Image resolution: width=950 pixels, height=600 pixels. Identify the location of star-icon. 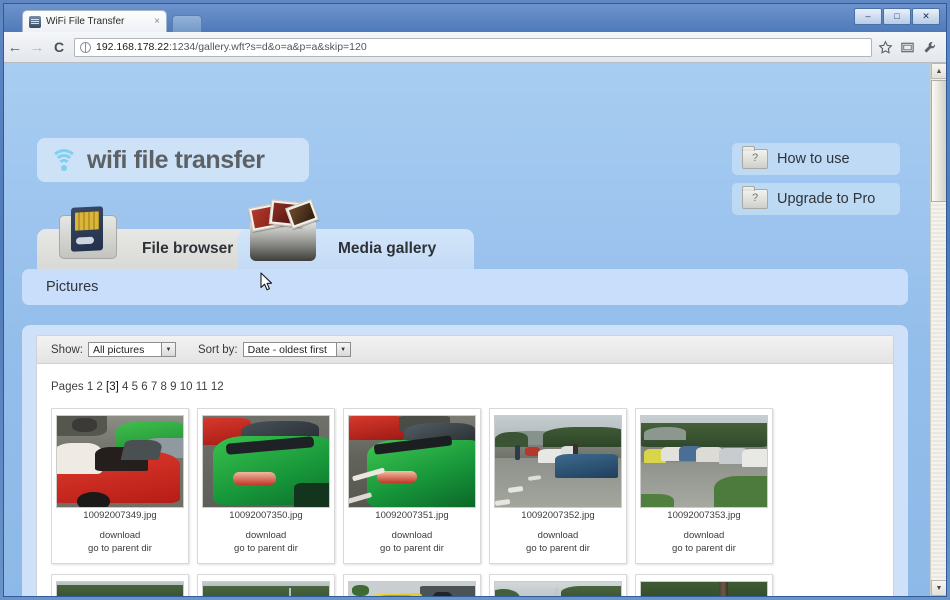
(885, 47).